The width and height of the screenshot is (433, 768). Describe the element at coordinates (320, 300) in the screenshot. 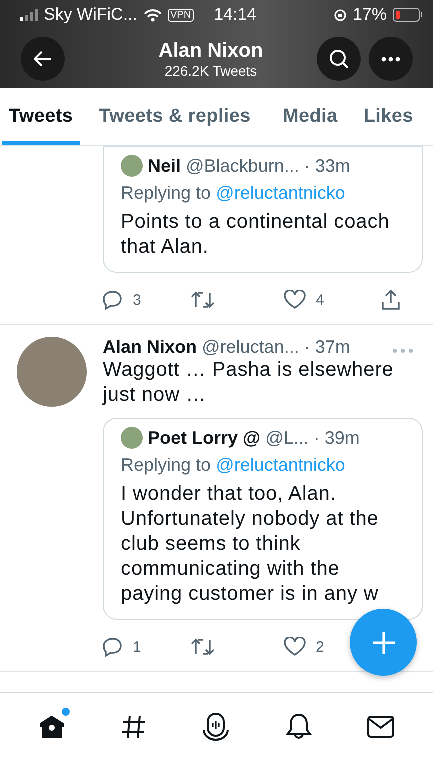

I see `like-count: 4` at that location.